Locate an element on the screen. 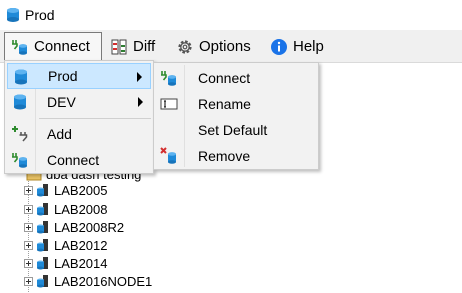 The height and width of the screenshot is (293, 462). menu-item-add: Add is located at coordinates (79, 134).